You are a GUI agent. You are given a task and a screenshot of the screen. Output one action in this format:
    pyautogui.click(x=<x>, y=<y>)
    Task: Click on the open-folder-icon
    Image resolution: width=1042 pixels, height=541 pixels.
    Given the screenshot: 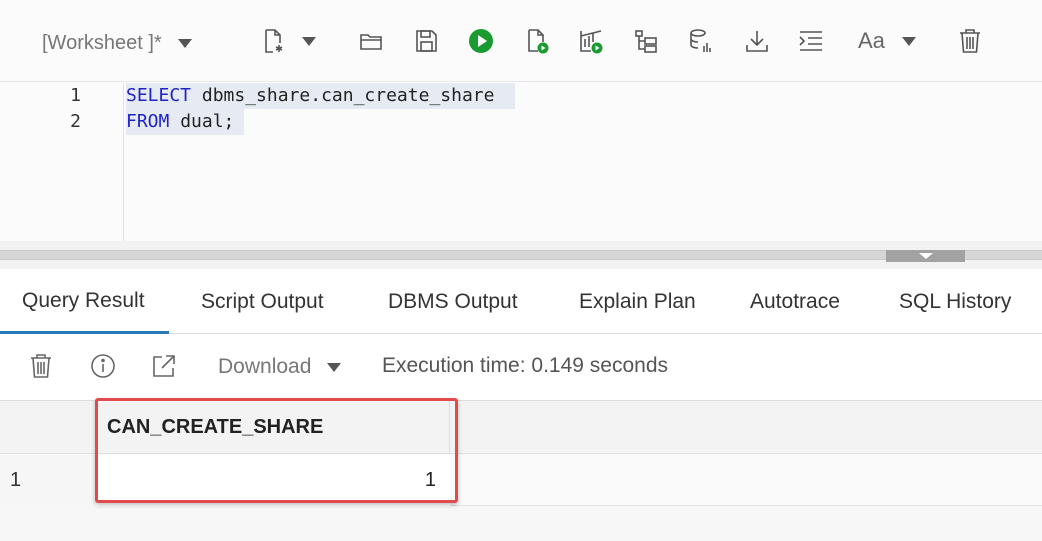 What is the action you would take?
    pyautogui.click(x=371, y=41)
    